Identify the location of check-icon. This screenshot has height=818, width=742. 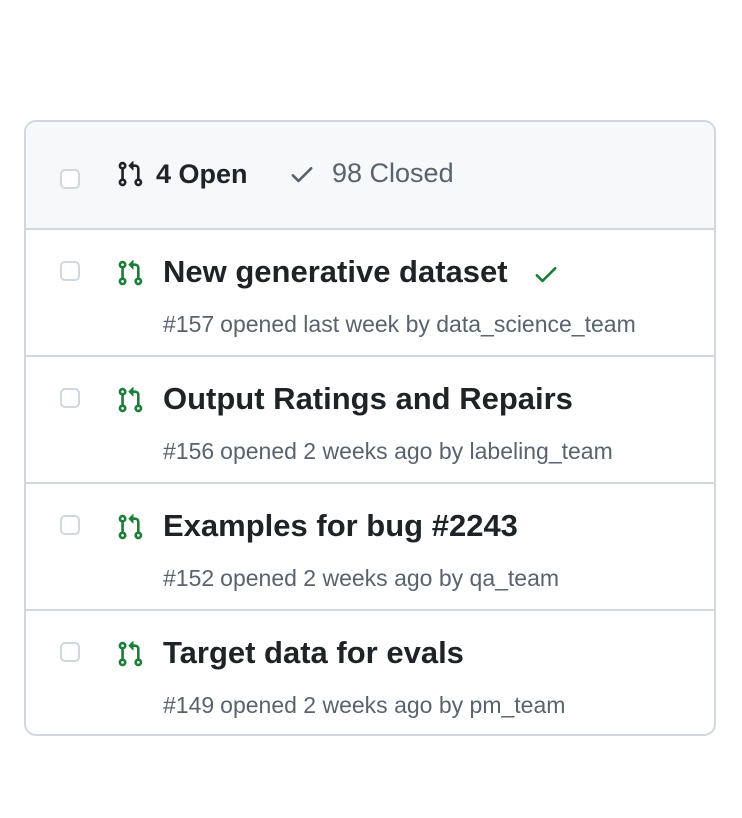
(302, 174).